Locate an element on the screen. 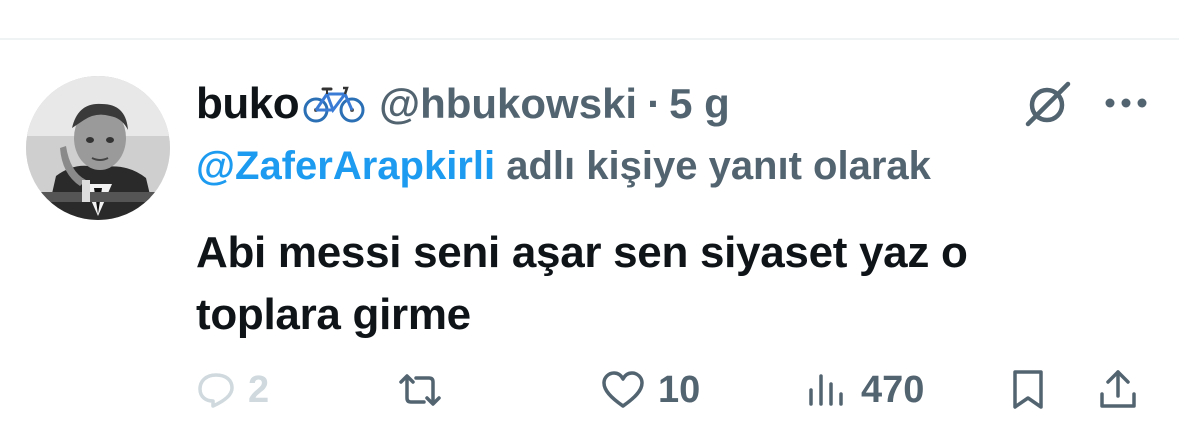 The width and height of the screenshot is (1179, 445). bookmark-button is located at coordinates (1028, 390).